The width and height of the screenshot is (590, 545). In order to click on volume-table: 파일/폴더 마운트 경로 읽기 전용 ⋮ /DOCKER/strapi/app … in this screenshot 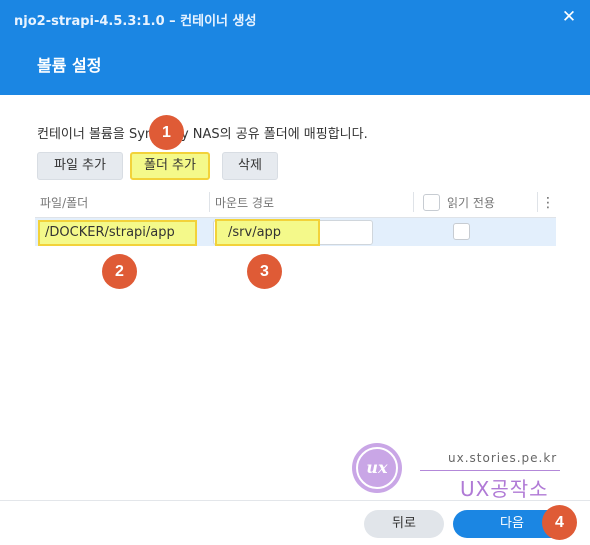, I will do `click(295, 218)`.